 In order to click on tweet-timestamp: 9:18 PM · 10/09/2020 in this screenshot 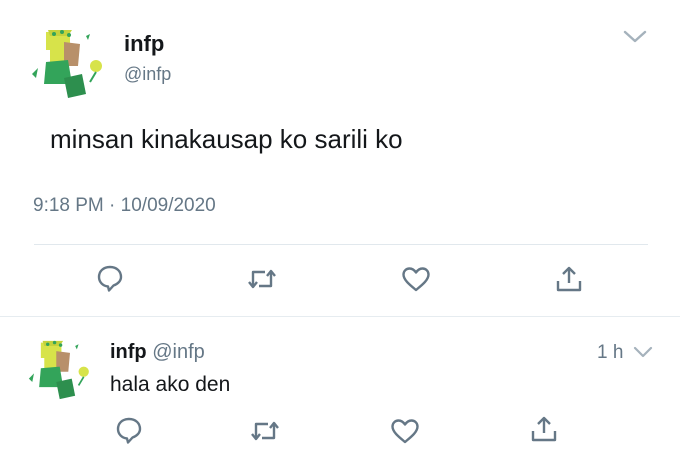, I will do `click(124, 206)`.